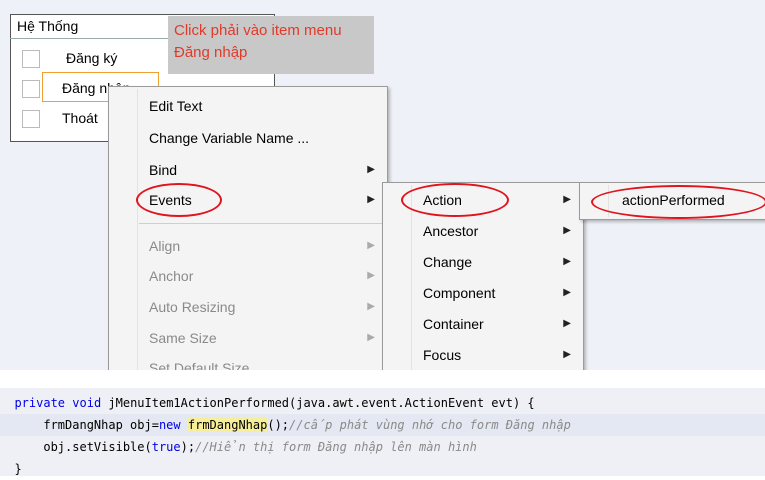 The image size is (765, 480). Describe the element at coordinates (179, 200) in the screenshot. I see `annotation-oval-events` at that location.